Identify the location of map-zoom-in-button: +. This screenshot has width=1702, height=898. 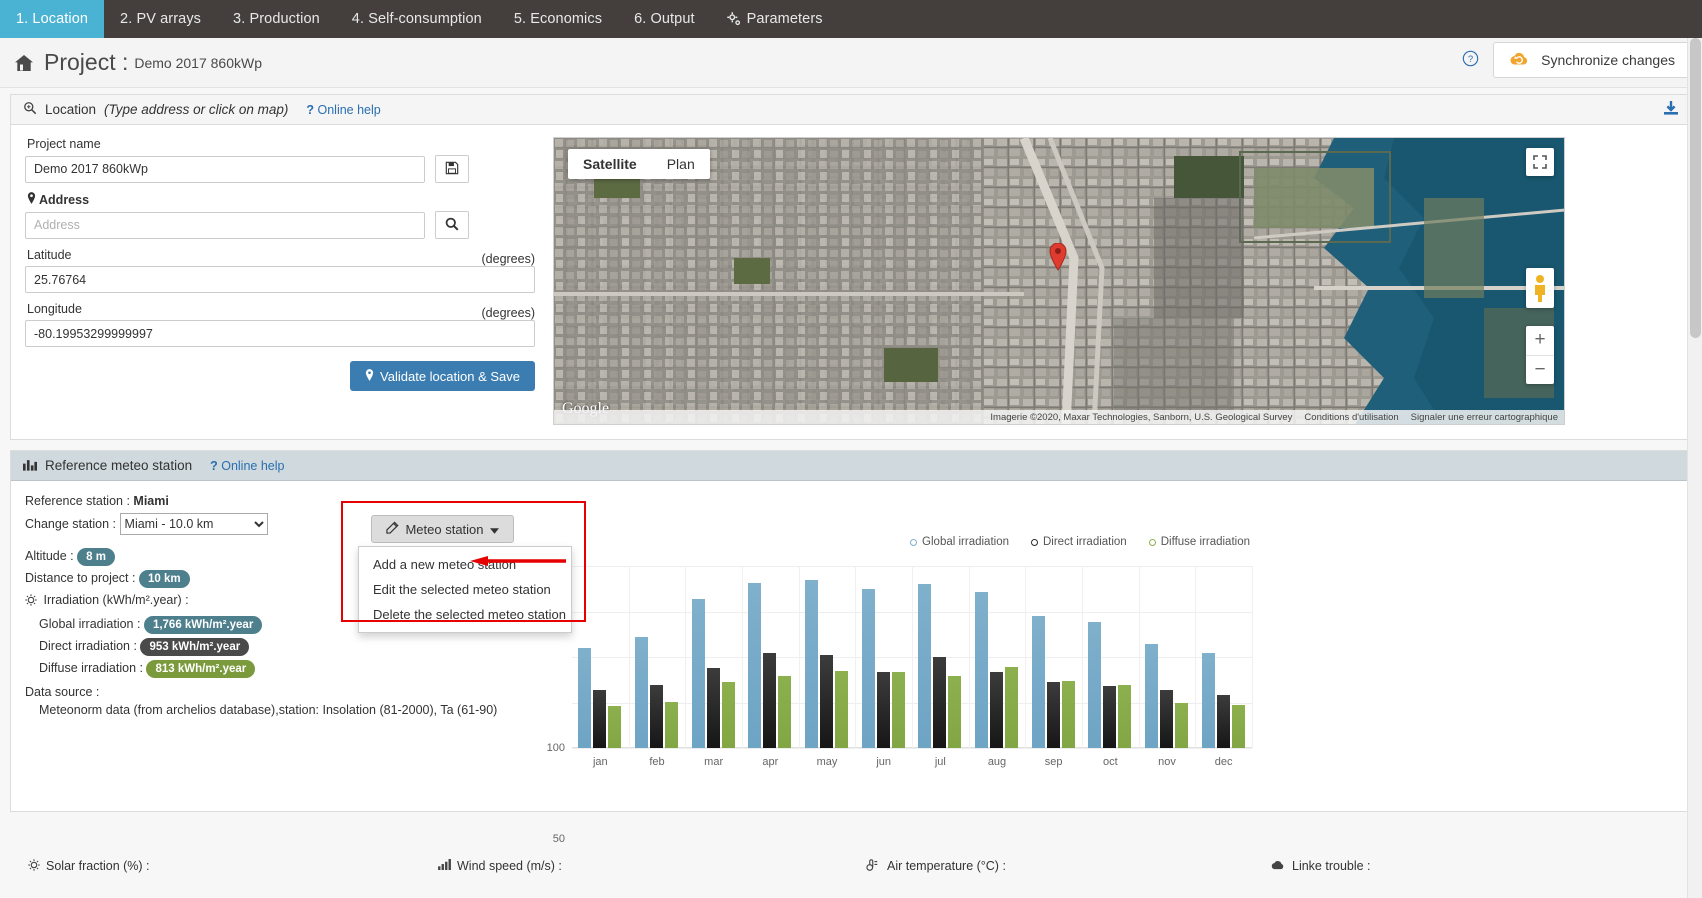
(1540, 341).